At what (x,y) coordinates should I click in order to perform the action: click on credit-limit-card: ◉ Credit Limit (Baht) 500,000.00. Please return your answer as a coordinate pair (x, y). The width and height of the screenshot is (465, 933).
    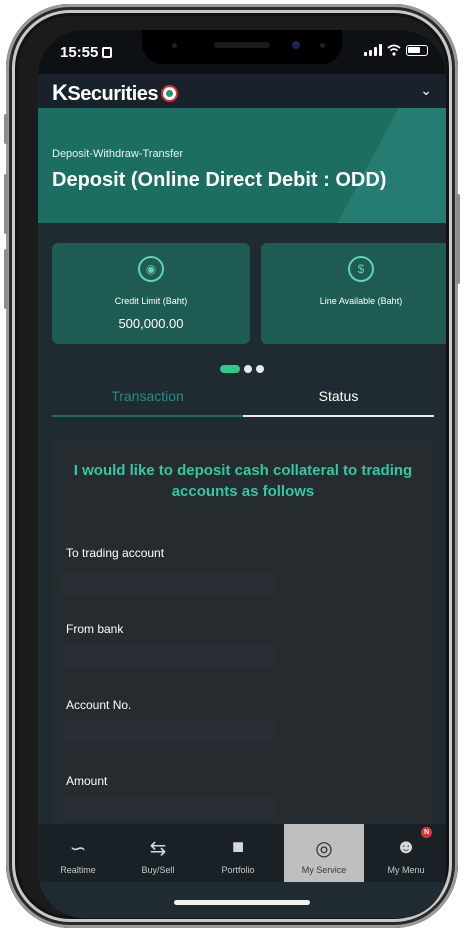
    Looking at the image, I should click on (151, 293).